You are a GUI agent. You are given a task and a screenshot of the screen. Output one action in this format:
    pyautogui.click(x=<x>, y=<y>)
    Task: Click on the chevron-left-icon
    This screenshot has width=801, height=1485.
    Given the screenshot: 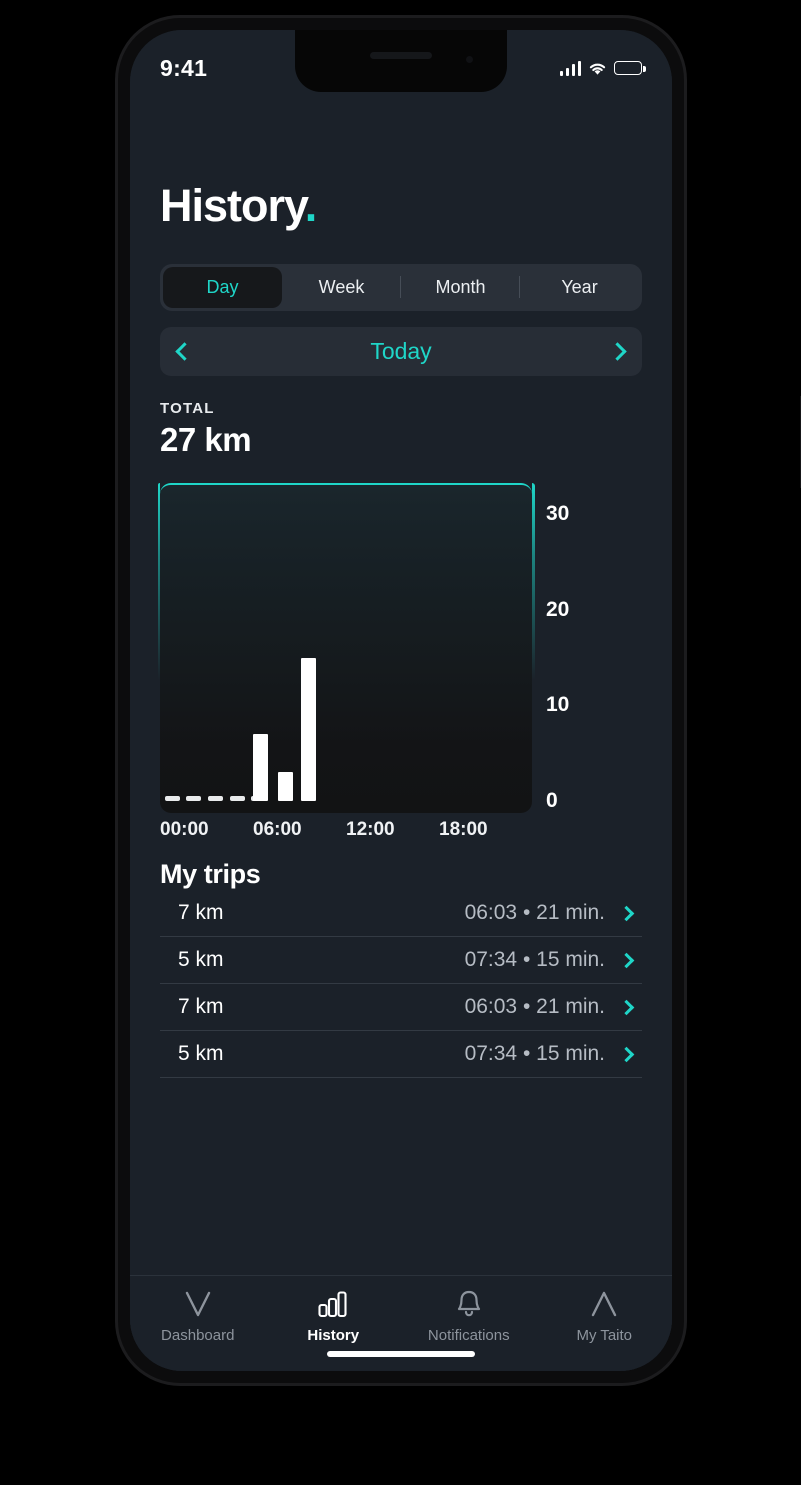 What is the action you would take?
    pyautogui.click(x=184, y=351)
    